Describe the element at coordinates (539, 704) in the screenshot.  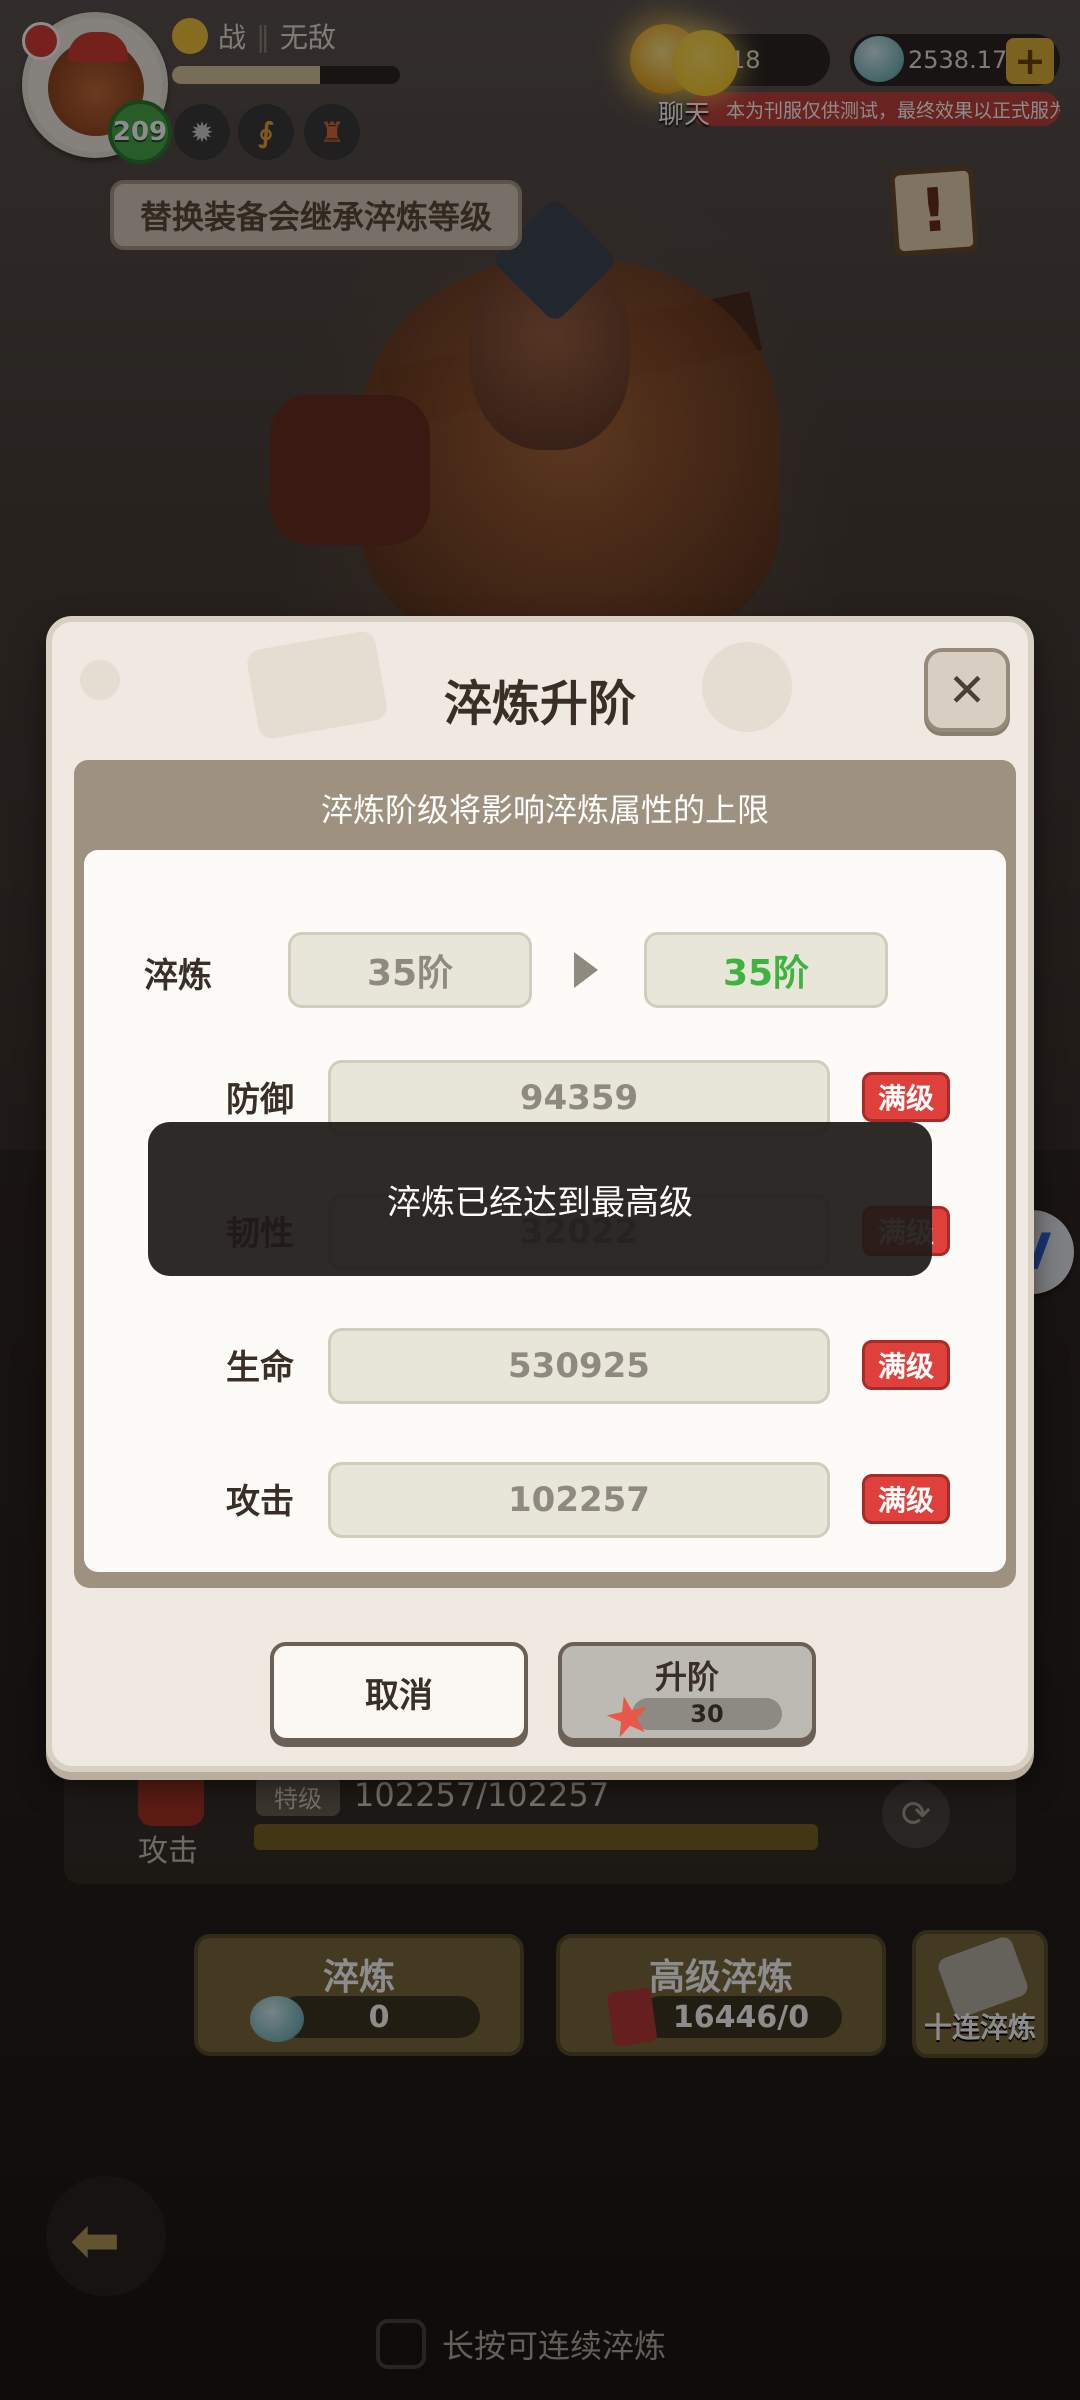
I see `dialog-title: 淬炼升阶` at that location.